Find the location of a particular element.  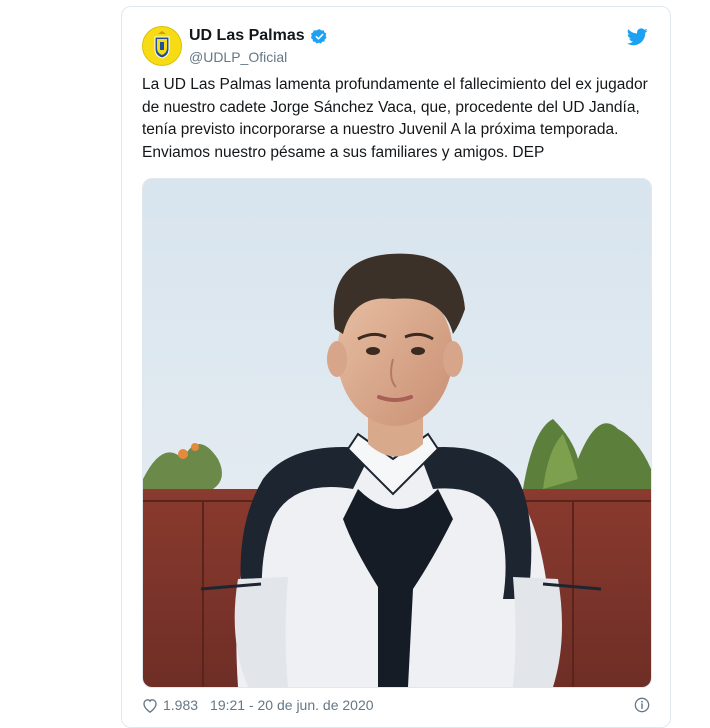

info-icon is located at coordinates (642, 705).